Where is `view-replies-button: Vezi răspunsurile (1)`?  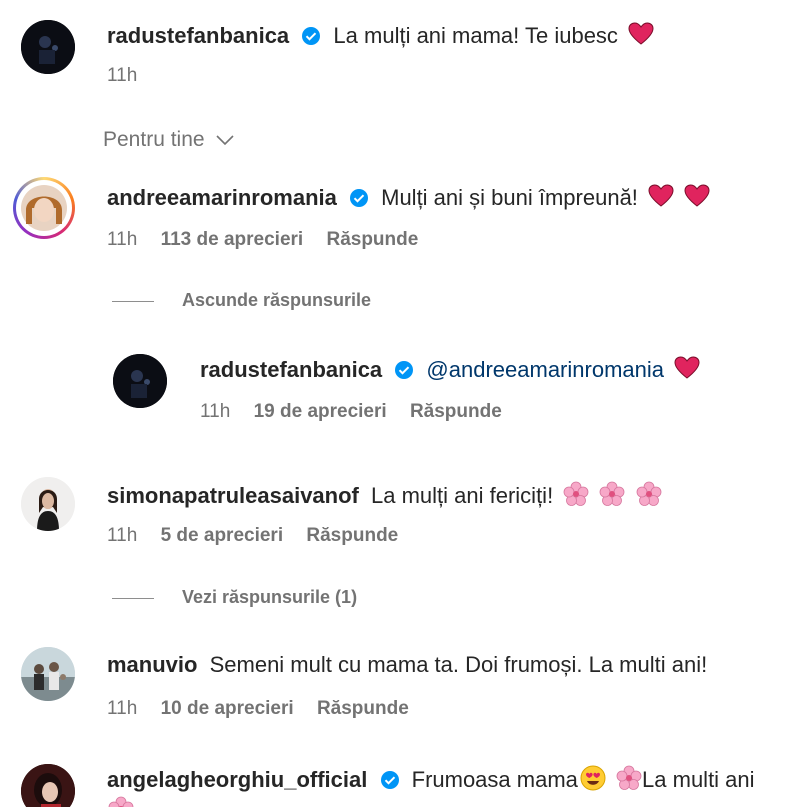
view-replies-button: Vezi răspunsurile (1) is located at coordinates (234, 597).